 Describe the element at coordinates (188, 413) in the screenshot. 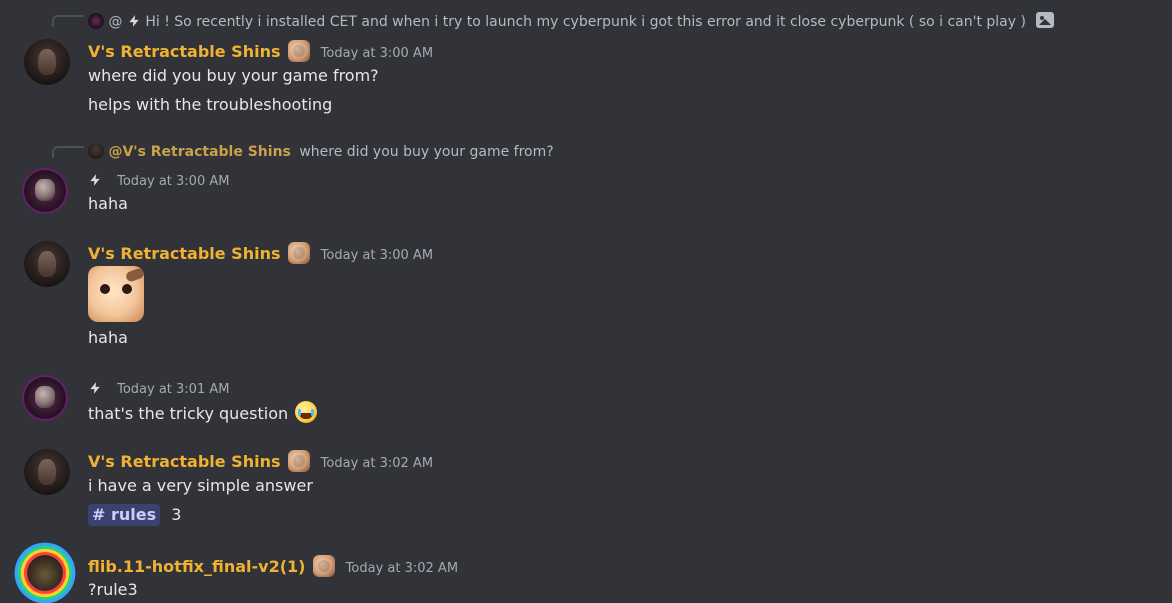

I see `message-text: that's the tricky question` at that location.